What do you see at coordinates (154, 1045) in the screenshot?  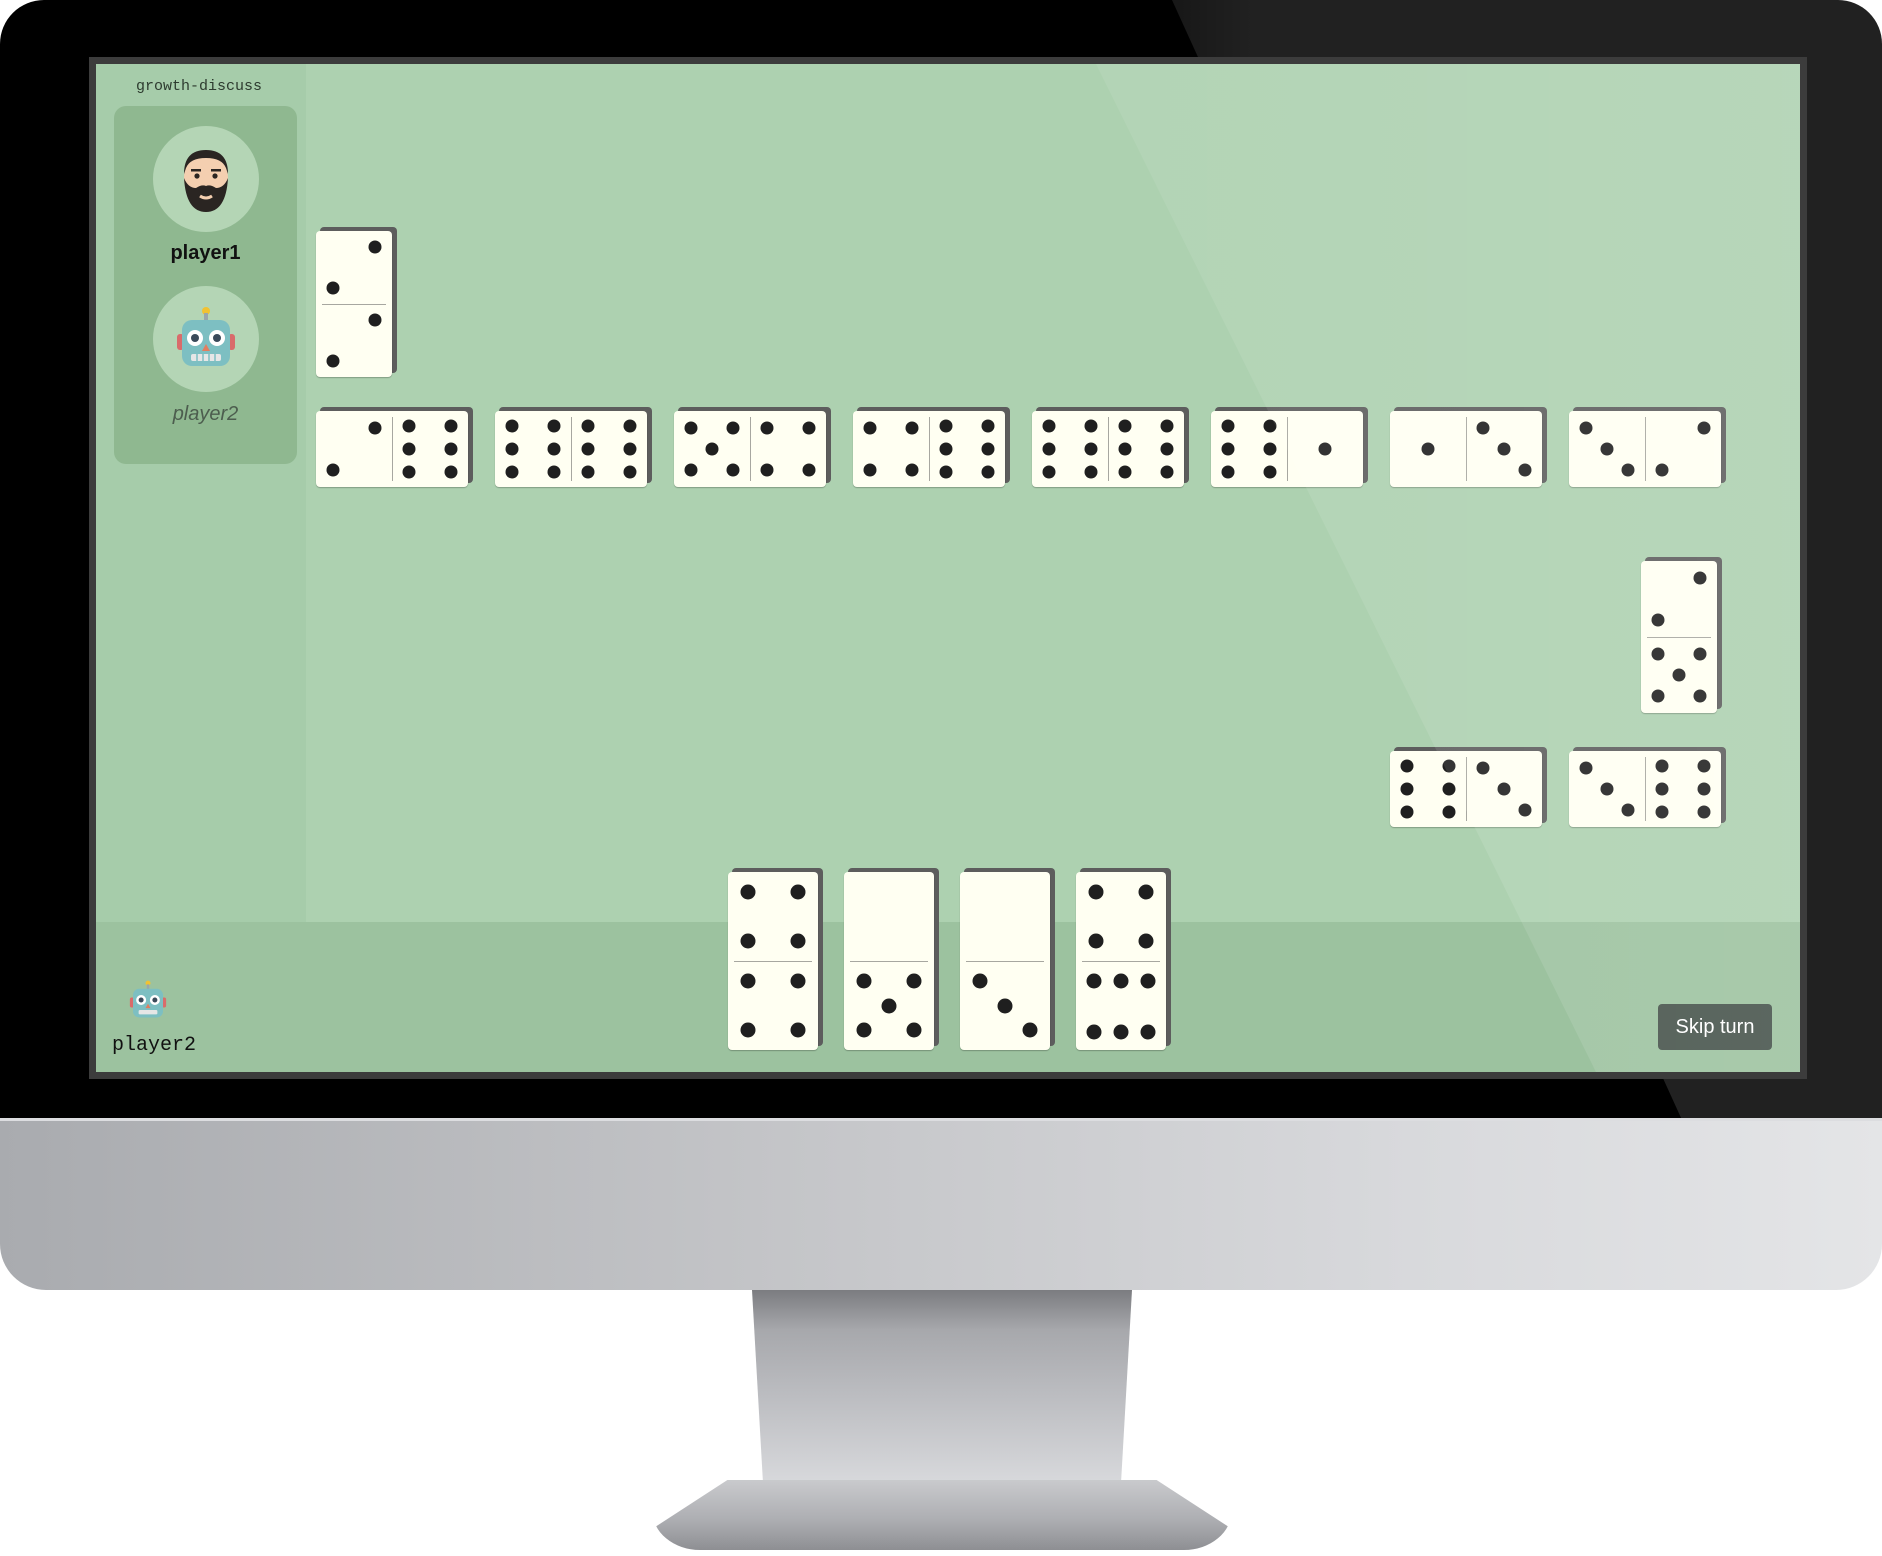 I see `current-user-name: player2` at bounding box center [154, 1045].